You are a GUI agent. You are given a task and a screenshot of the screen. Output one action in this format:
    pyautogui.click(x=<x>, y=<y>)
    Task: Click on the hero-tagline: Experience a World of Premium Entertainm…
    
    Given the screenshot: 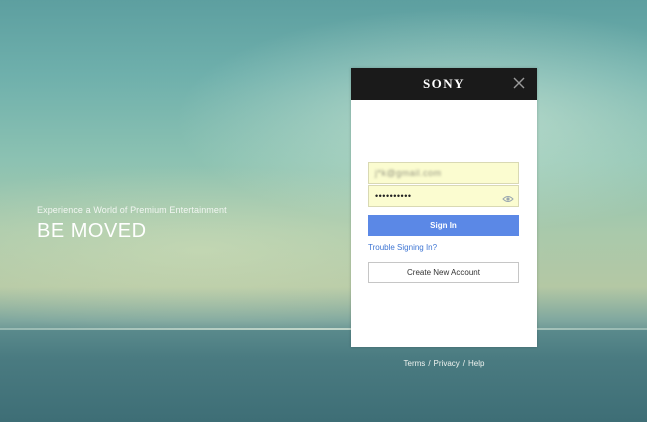 What is the action you would take?
    pyautogui.click(x=132, y=210)
    